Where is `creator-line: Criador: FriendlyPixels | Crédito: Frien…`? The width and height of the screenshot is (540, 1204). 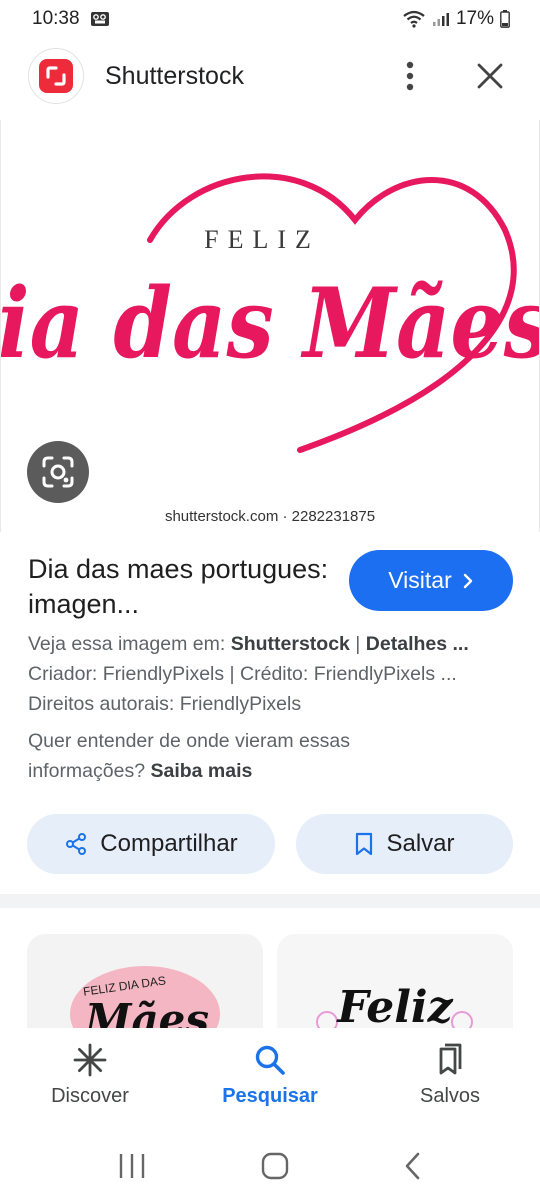
creator-line: Criador: FriendlyPixels | Crédito: Frien… is located at coordinates (242, 674).